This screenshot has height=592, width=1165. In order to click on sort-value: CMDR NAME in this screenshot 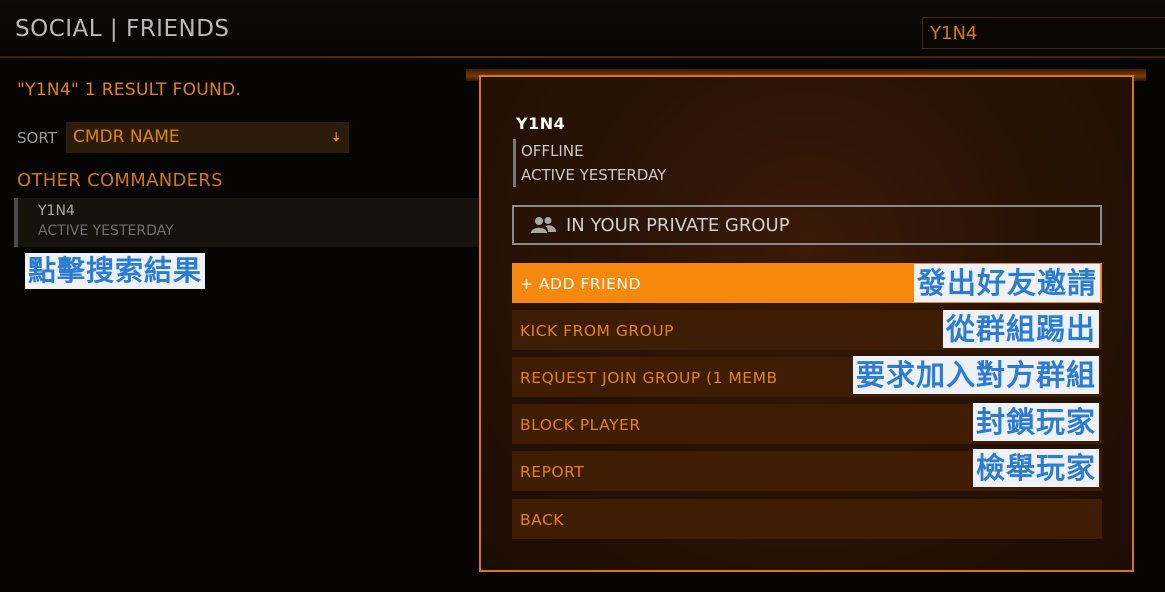, I will do `click(126, 137)`.